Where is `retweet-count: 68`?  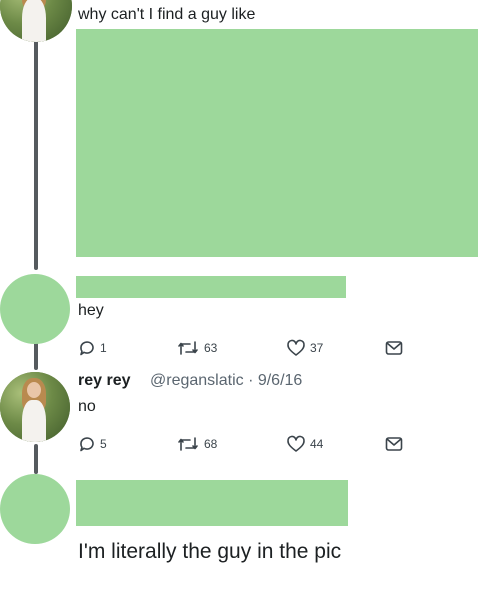 retweet-count: 68 is located at coordinates (211, 444).